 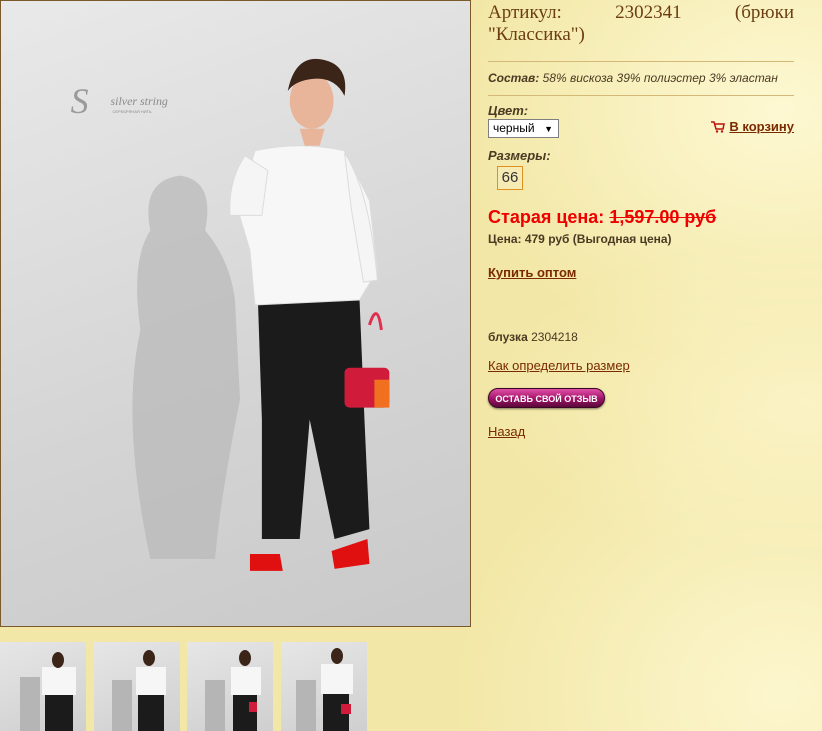 What do you see at coordinates (525, 12) in the screenshot?
I see `article-label: Артикул:` at bounding box center [525, 12].